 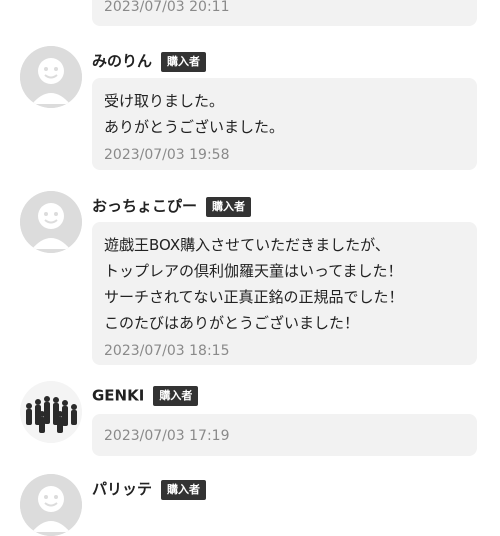 What do you see at coordinates (118, 395) in the screenshot?
I see `reviewer-name-text: GENKI` at bounding box center [118, 395].